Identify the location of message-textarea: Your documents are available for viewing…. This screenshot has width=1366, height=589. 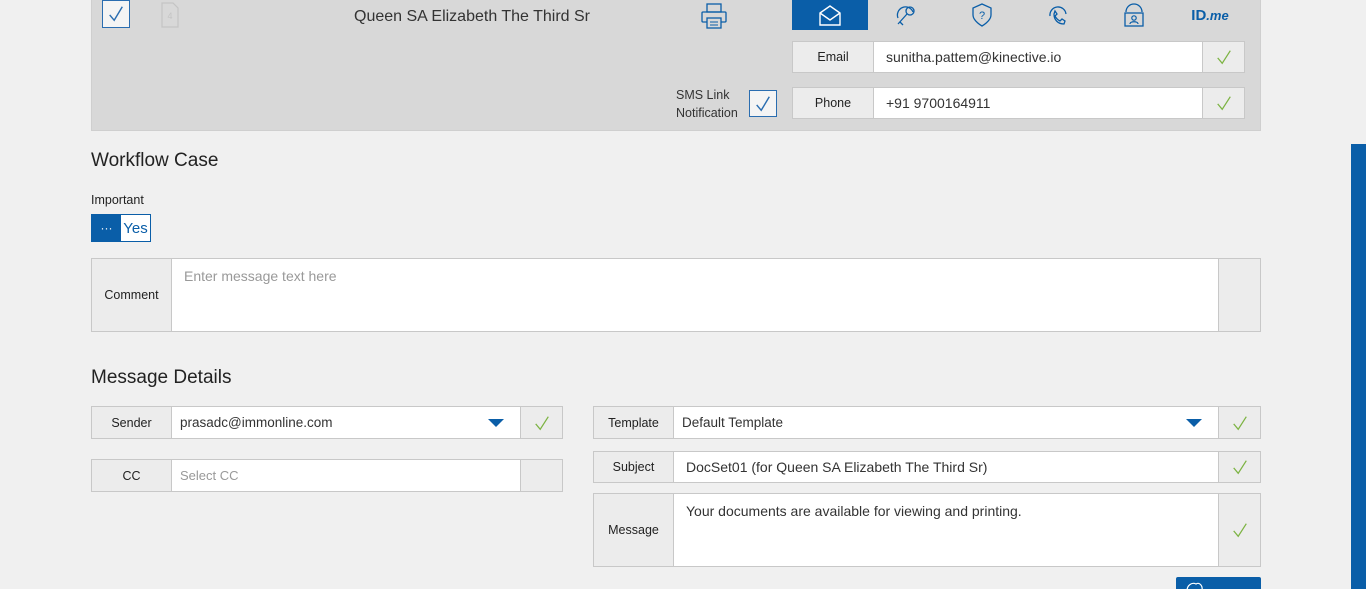
(946, 530).